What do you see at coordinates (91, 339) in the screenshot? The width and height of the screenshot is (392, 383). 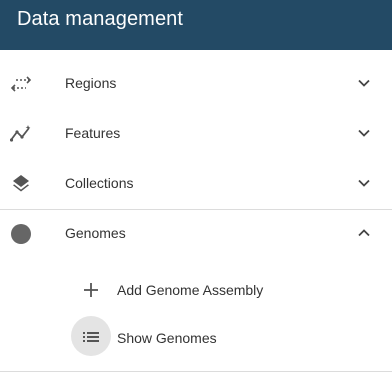 I see `list-icon` at bounding box center [91, 339].